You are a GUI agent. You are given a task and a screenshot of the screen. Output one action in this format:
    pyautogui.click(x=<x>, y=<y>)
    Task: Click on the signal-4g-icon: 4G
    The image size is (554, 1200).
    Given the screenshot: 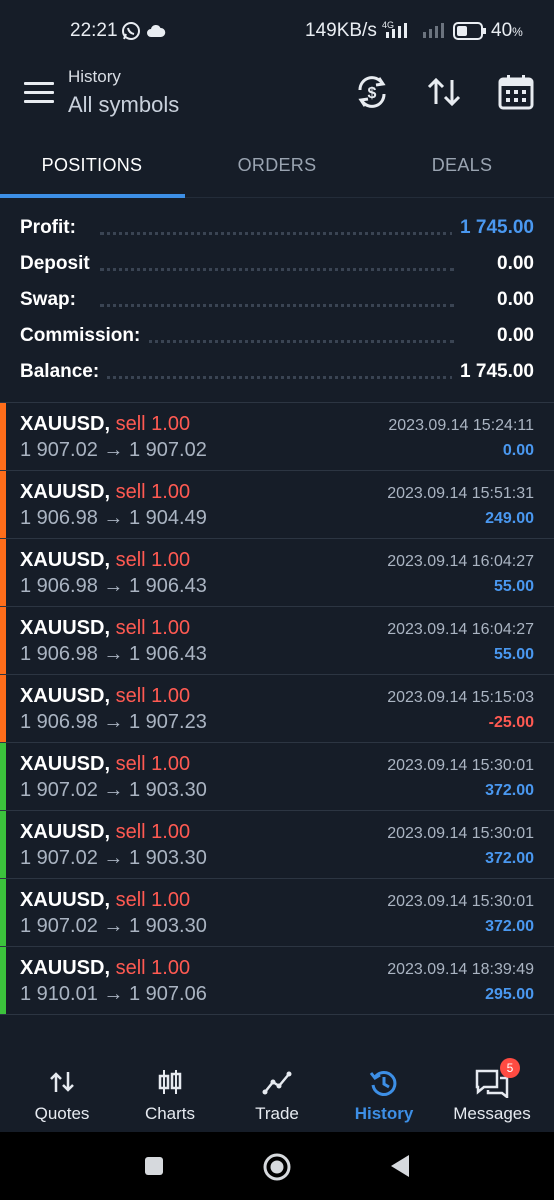 What is the action you would take?
    pyautogui.click(x=399, y=33)
    